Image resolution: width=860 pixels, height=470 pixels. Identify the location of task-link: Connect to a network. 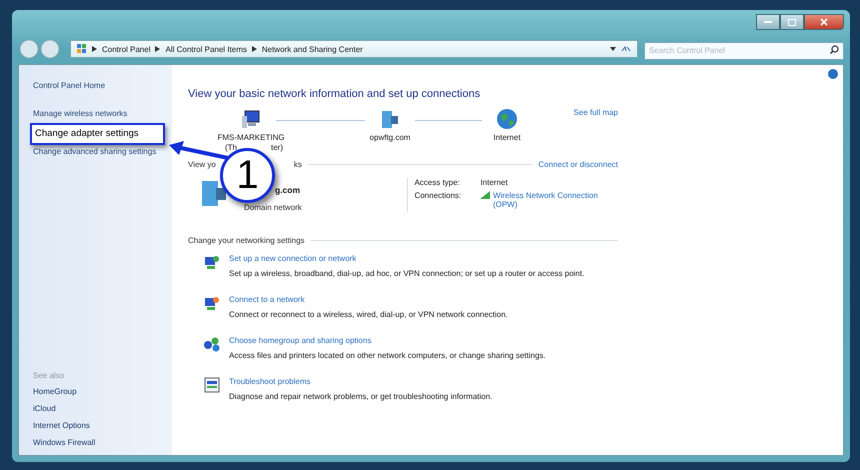
(368, 299).